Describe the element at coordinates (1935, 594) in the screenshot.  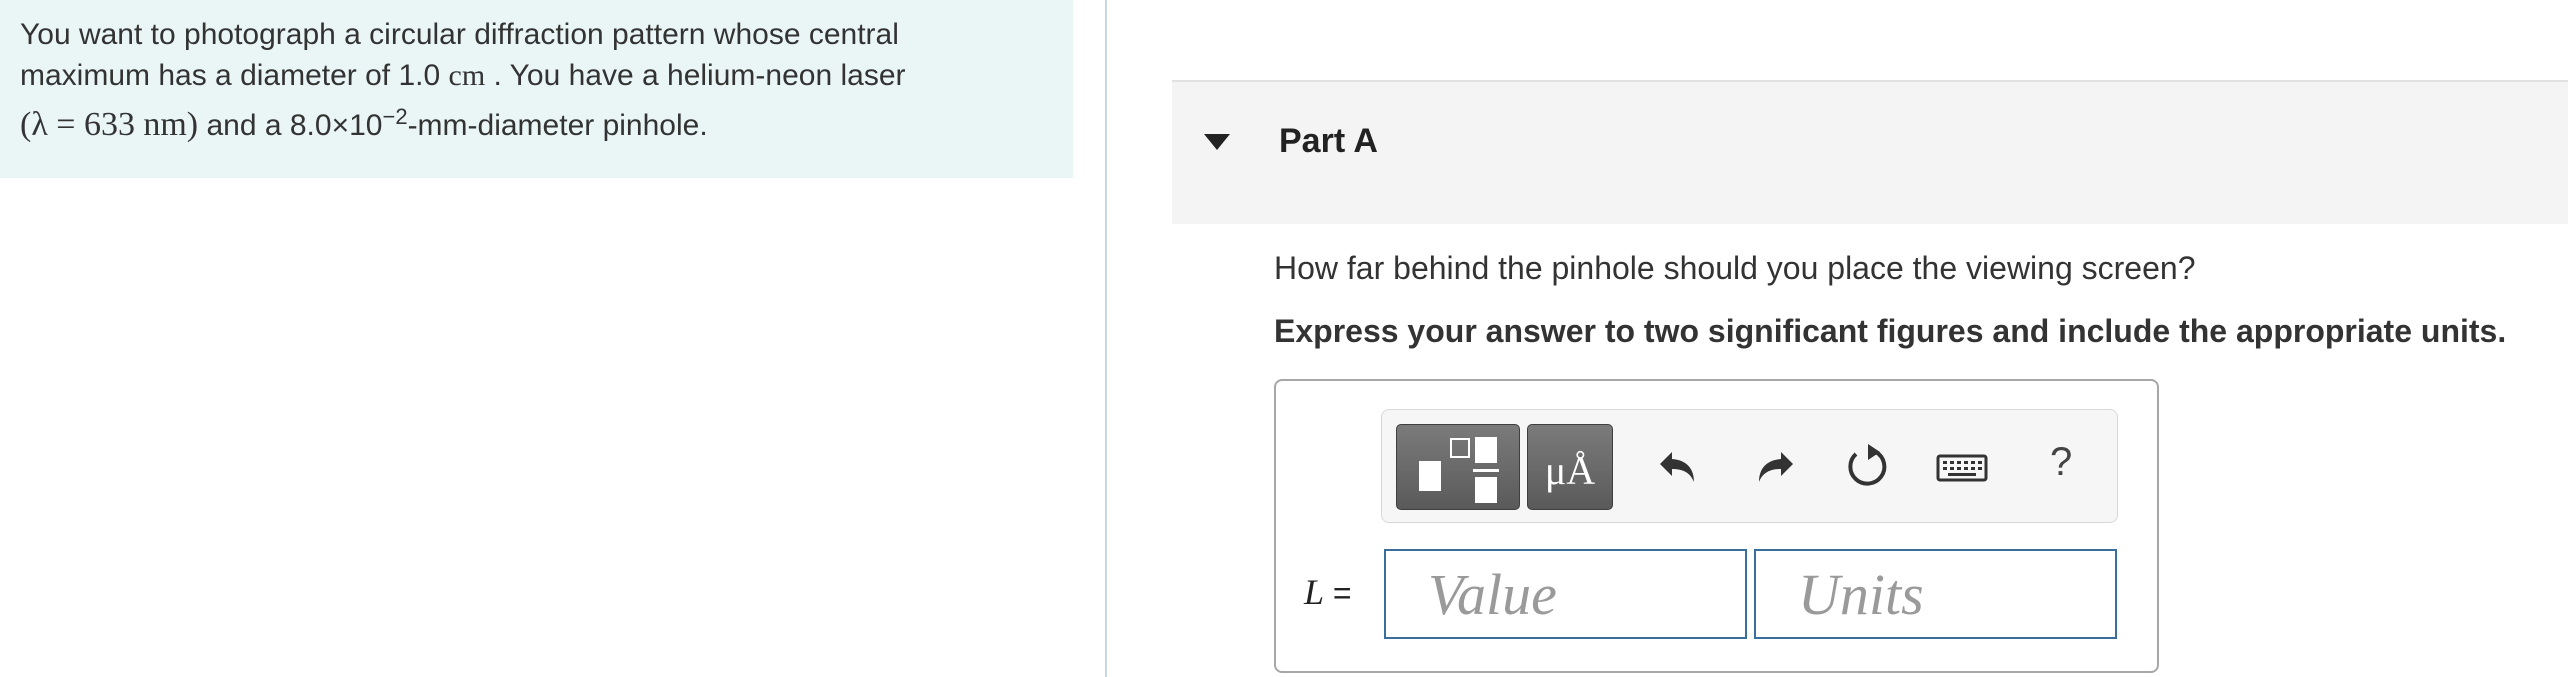
I see `units-input` at that location.